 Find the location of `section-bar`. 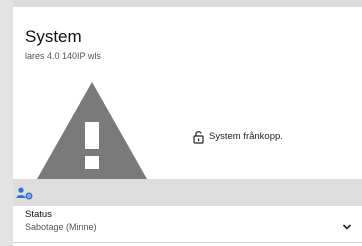

section-bar is located at coordinates (187, 192).